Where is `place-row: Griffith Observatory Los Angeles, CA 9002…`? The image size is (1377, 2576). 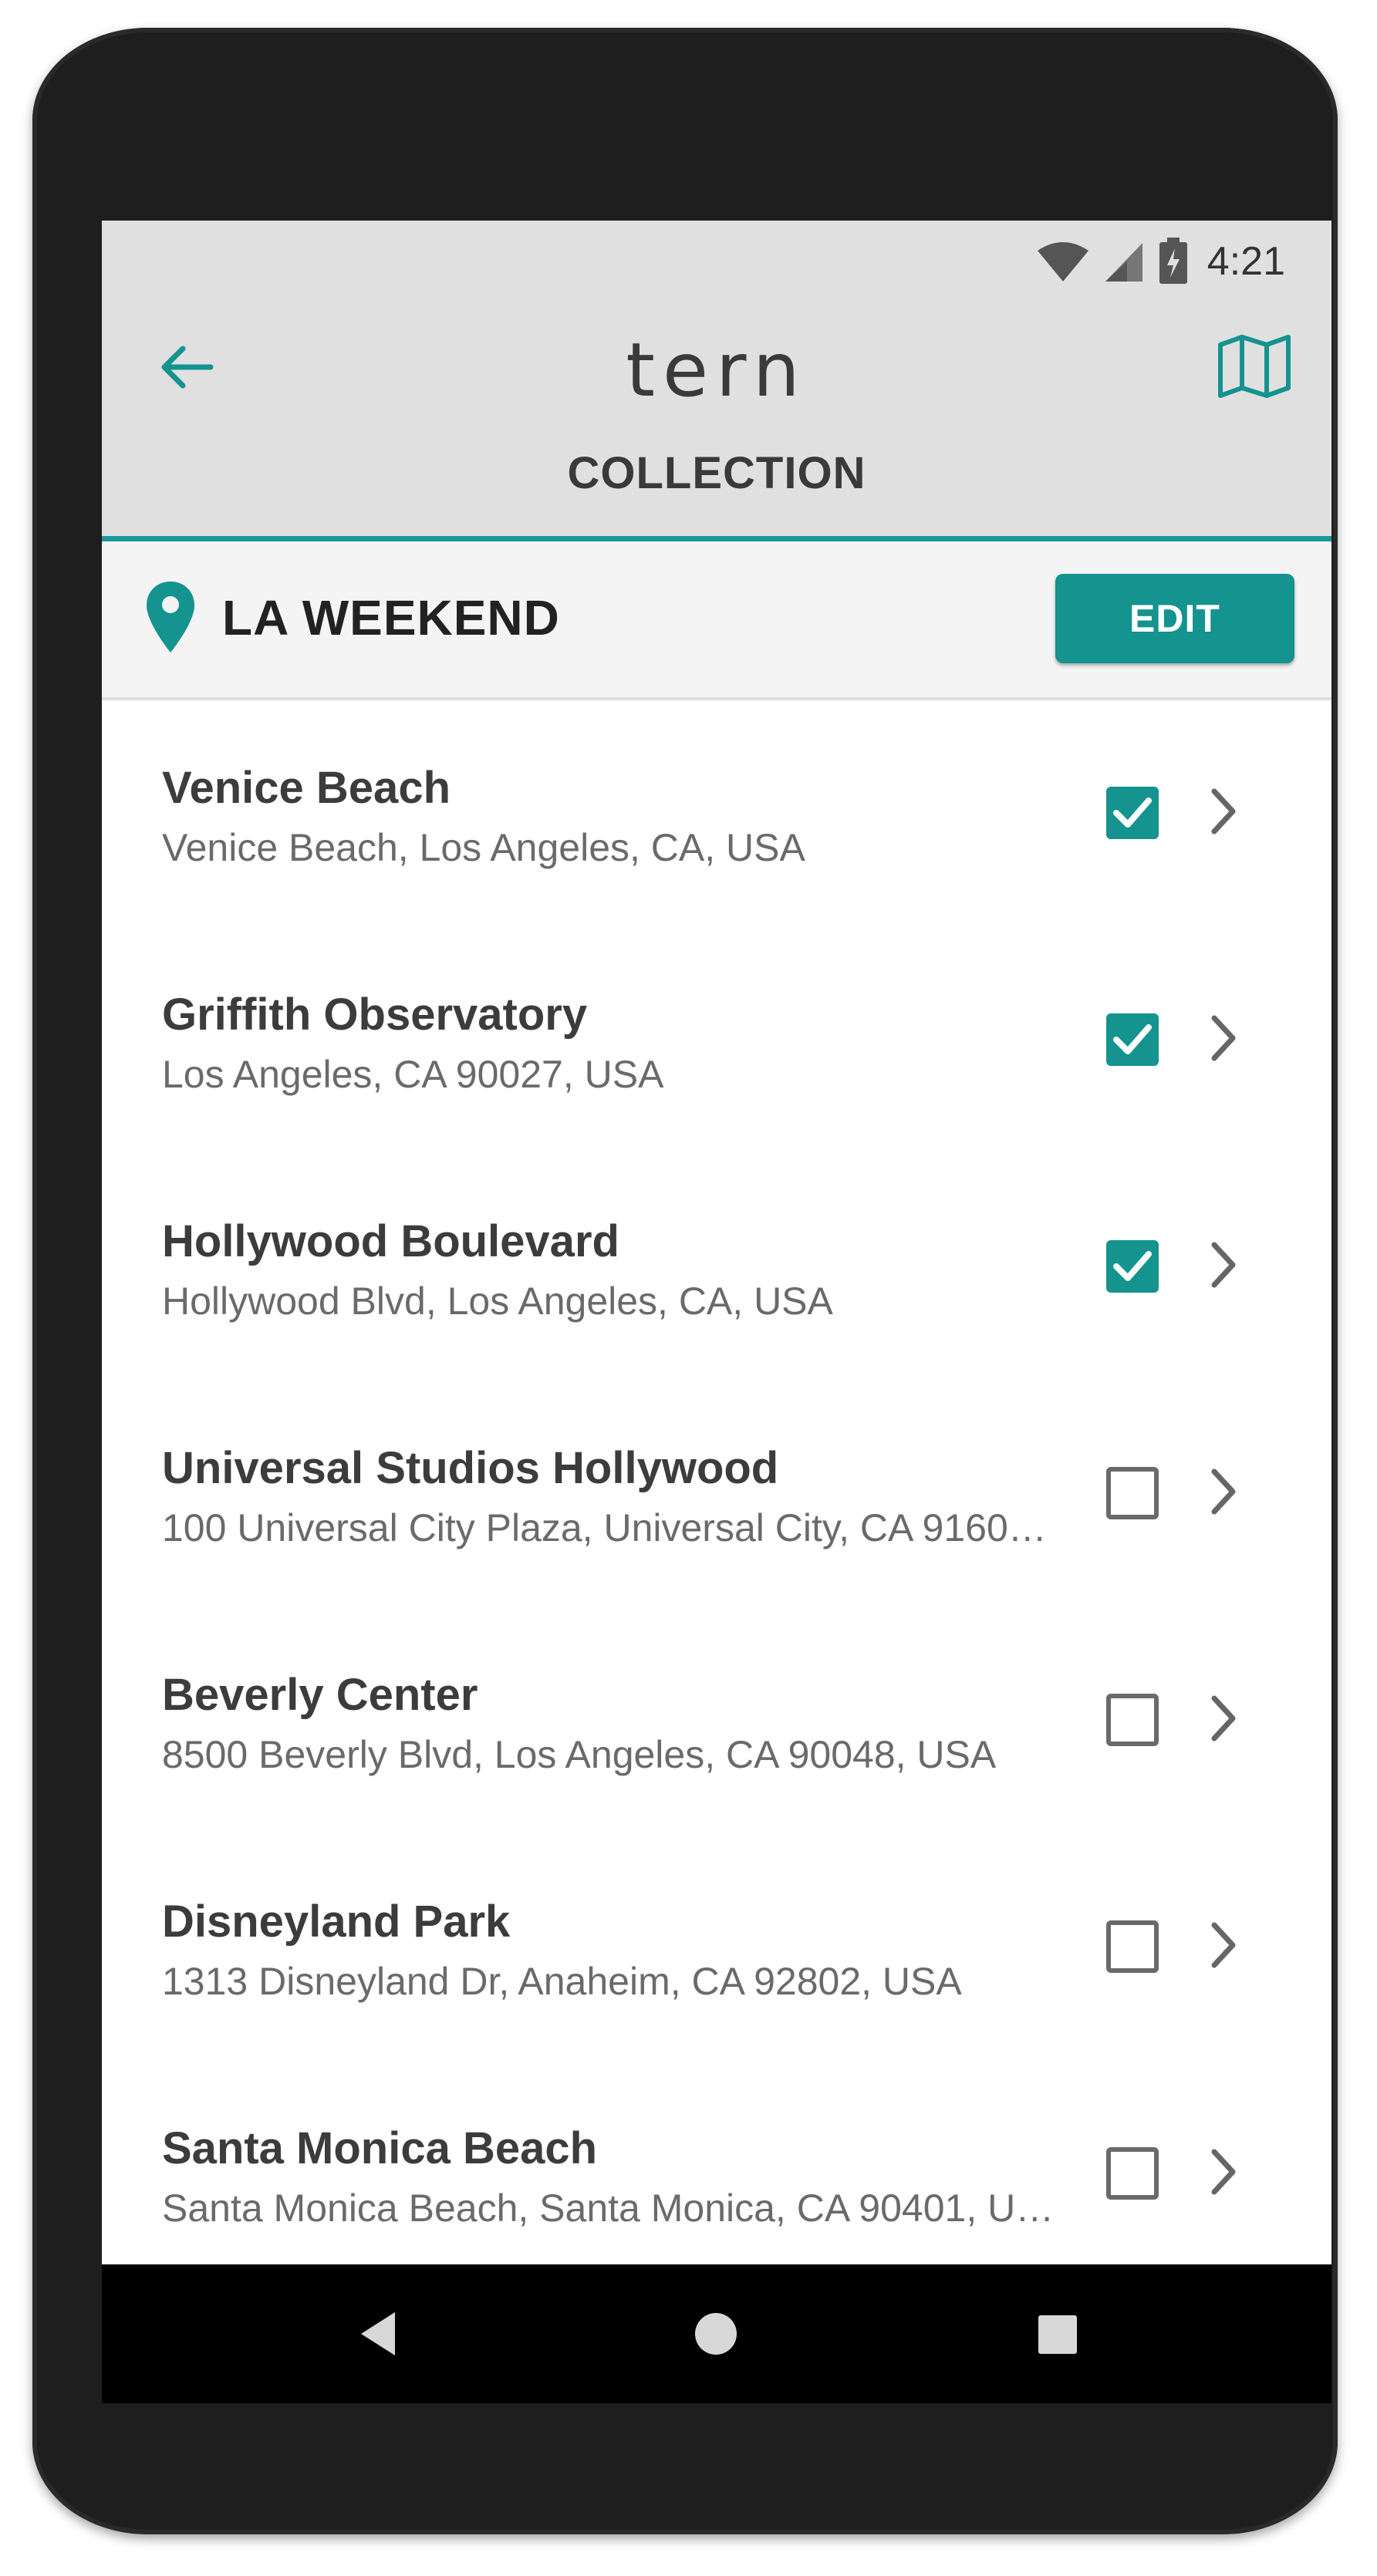 place-row: Griffith Observatory Los Angeles, CA 9002… is located at coordinates (716, 1040).